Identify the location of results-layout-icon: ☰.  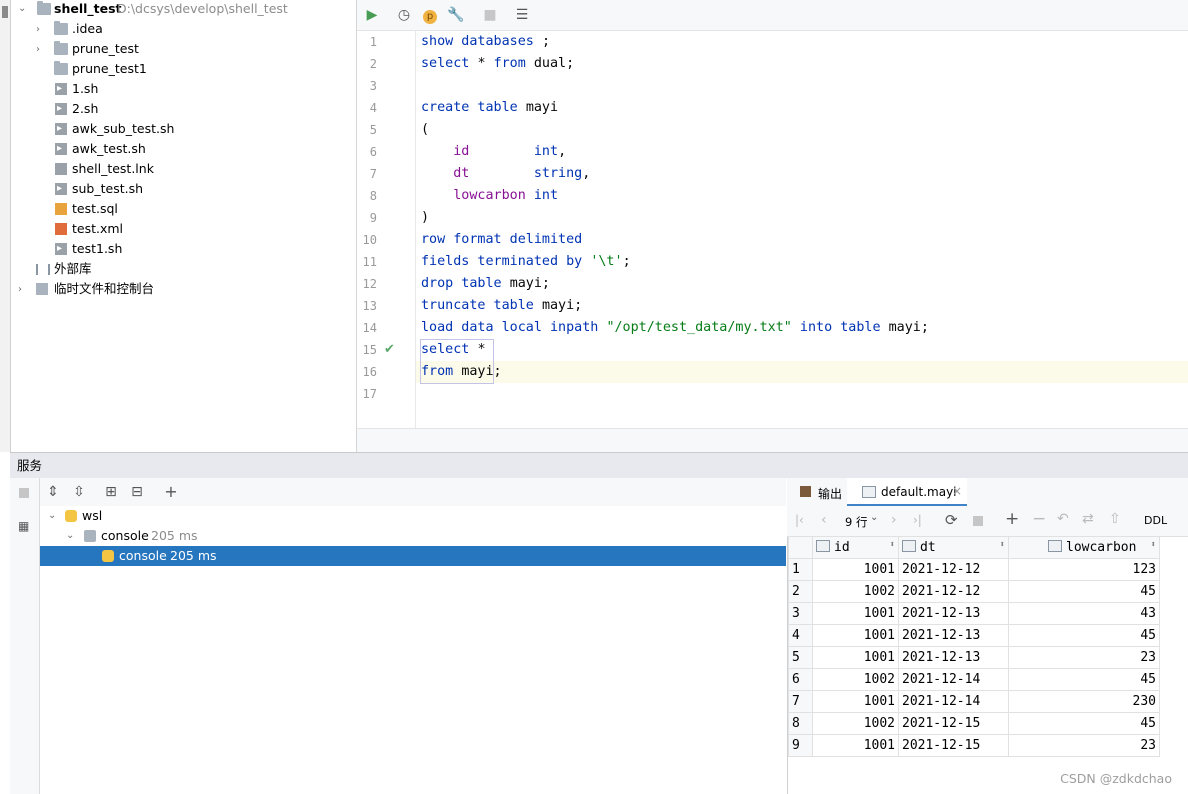
(522, 15).